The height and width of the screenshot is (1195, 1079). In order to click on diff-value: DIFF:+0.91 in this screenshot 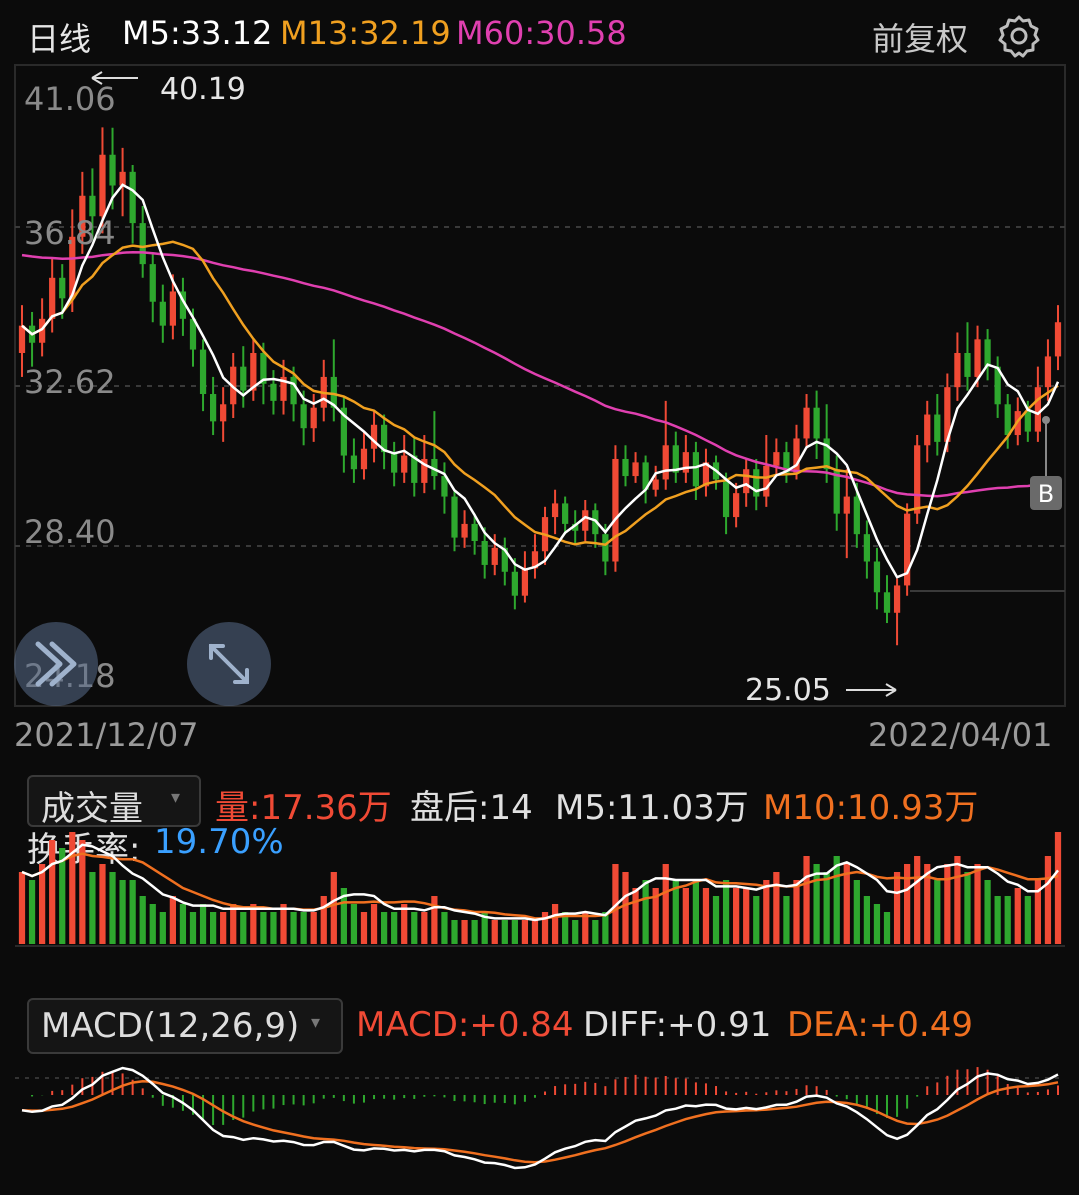, I will do `click(677, 1025)`.